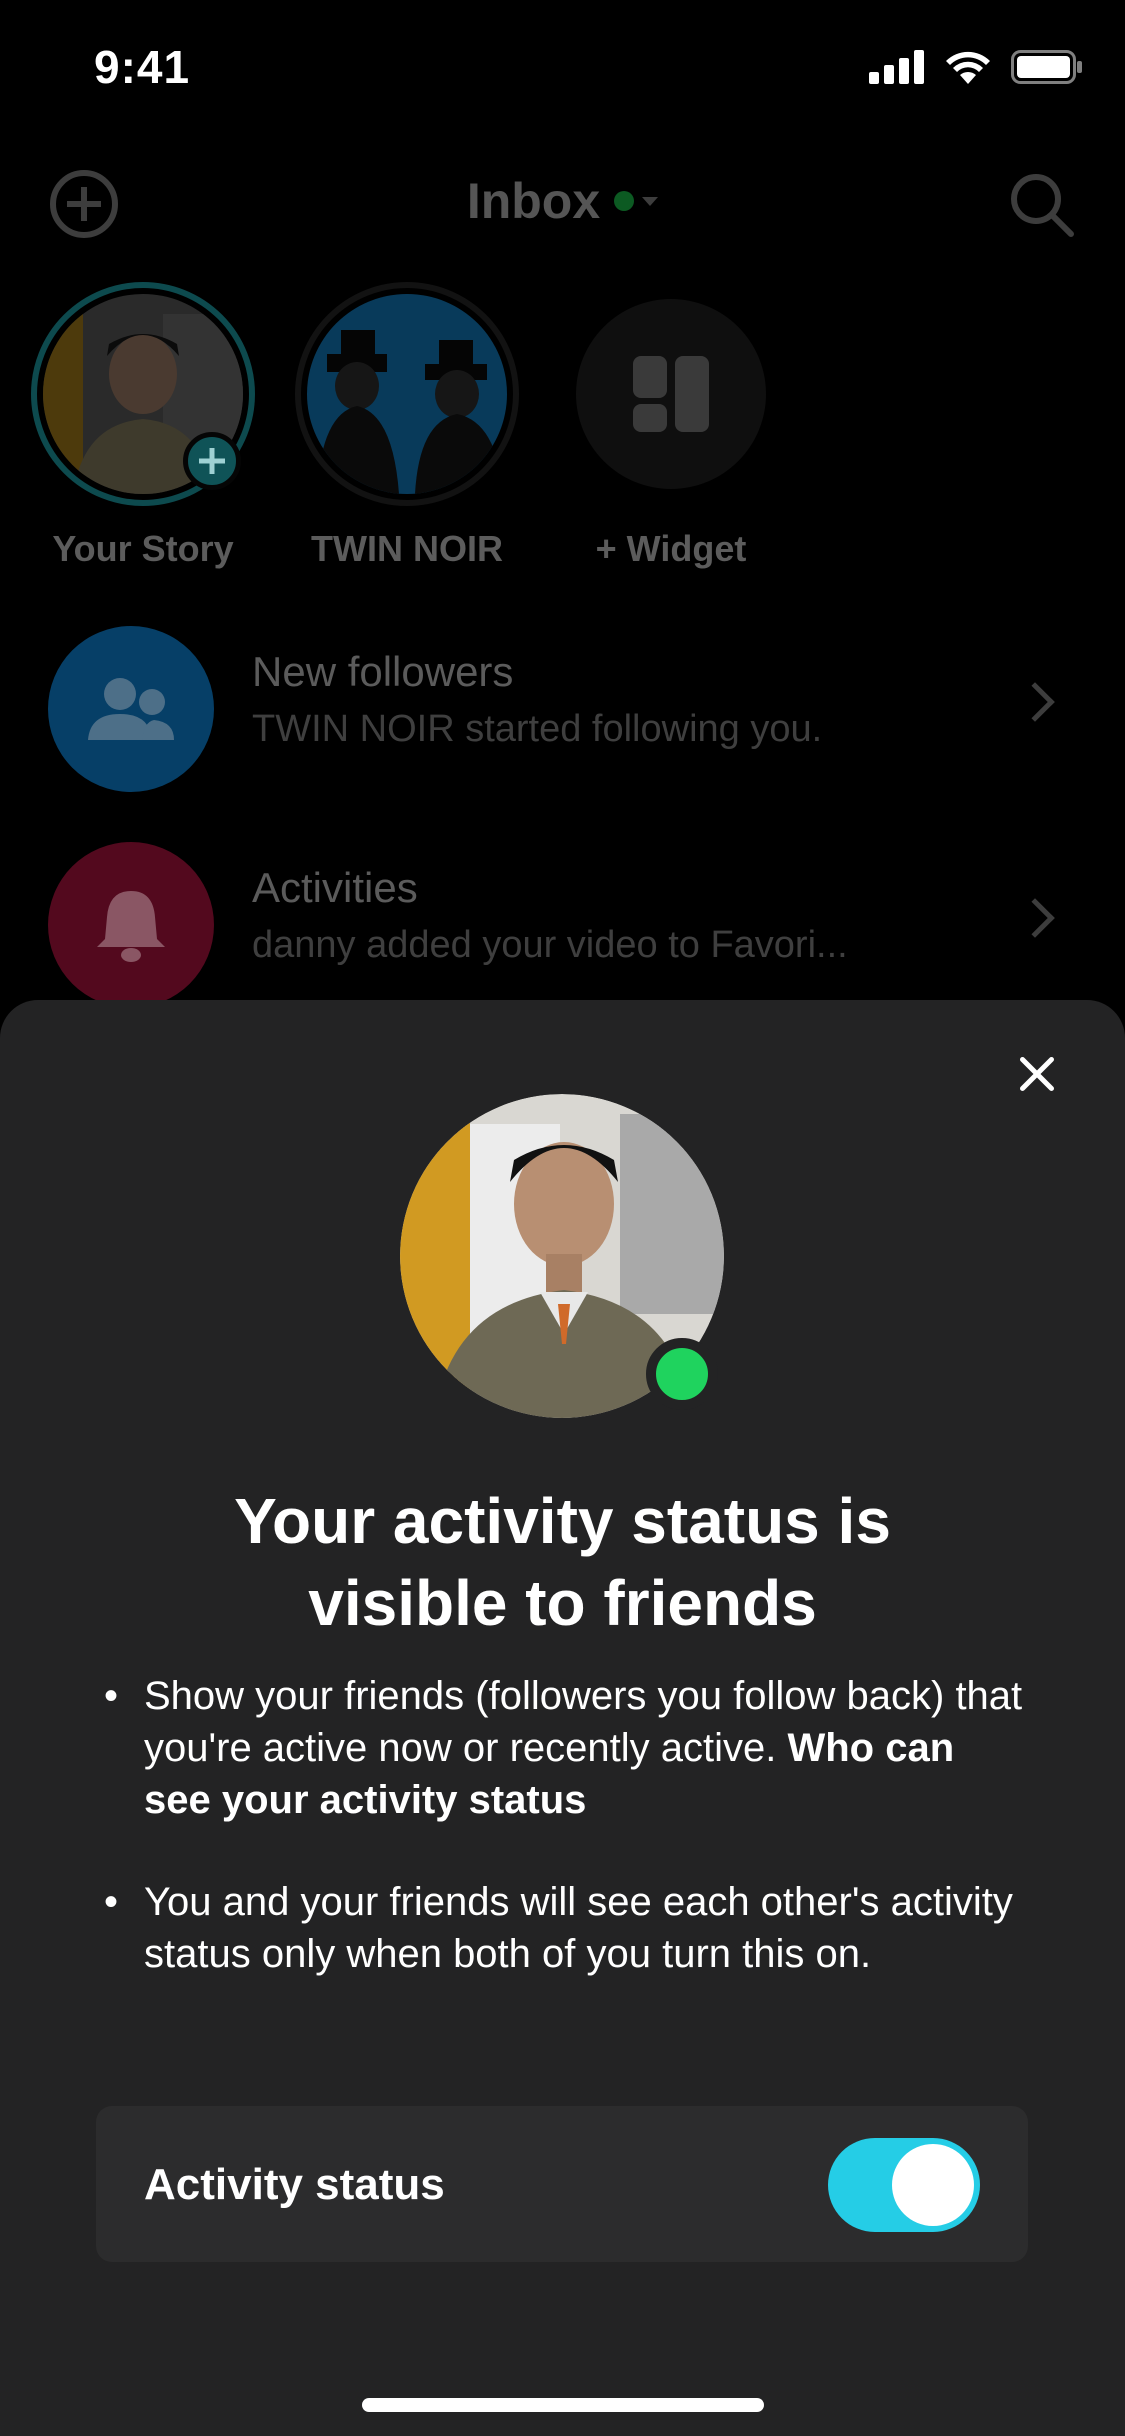 This screenshot has height=2436, width=1125. I want to click on story-label: + Widget, so click(671, 548).